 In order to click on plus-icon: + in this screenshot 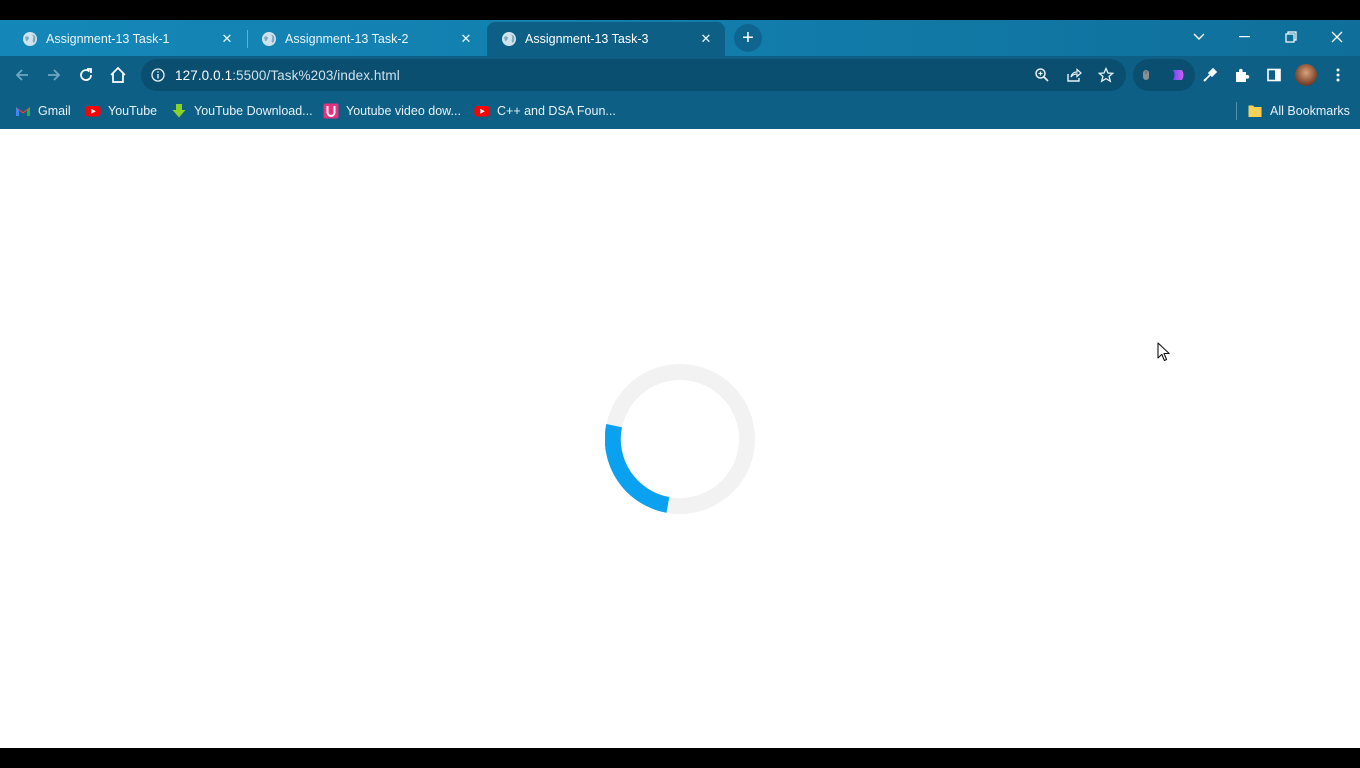, I will do `click(748, 37)`.